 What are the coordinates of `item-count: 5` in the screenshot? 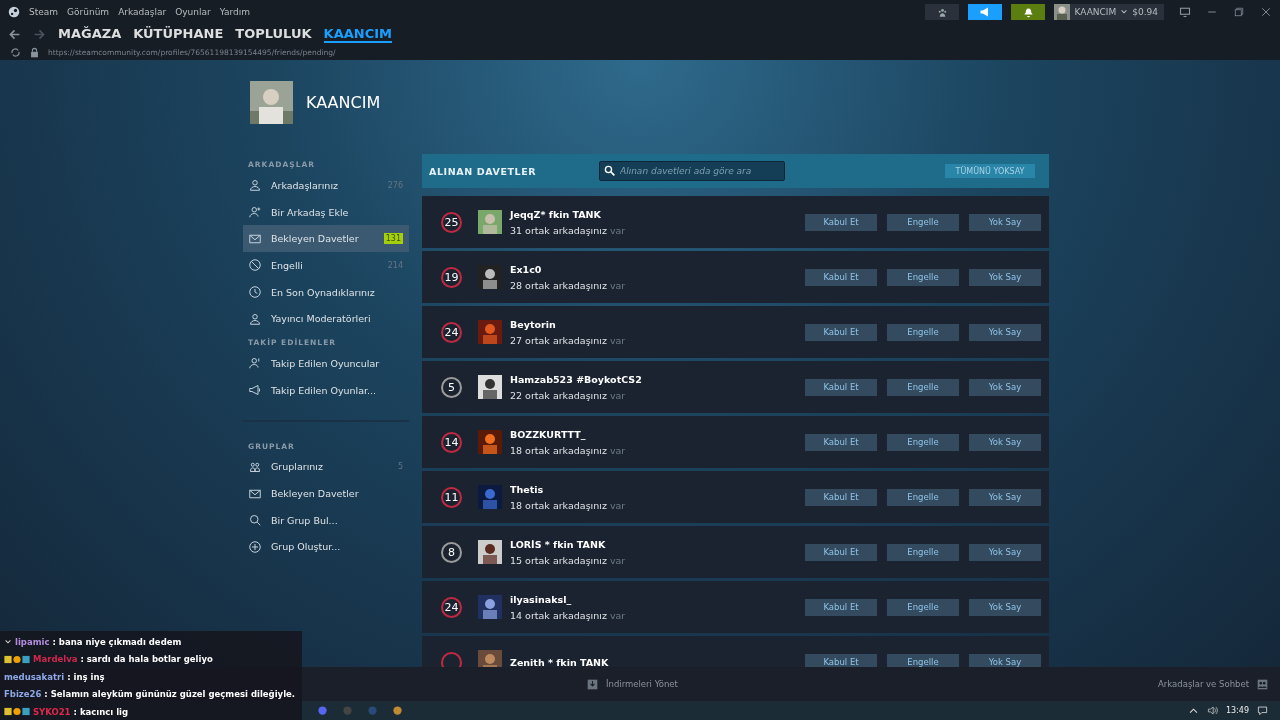 It's located at (400, 467).